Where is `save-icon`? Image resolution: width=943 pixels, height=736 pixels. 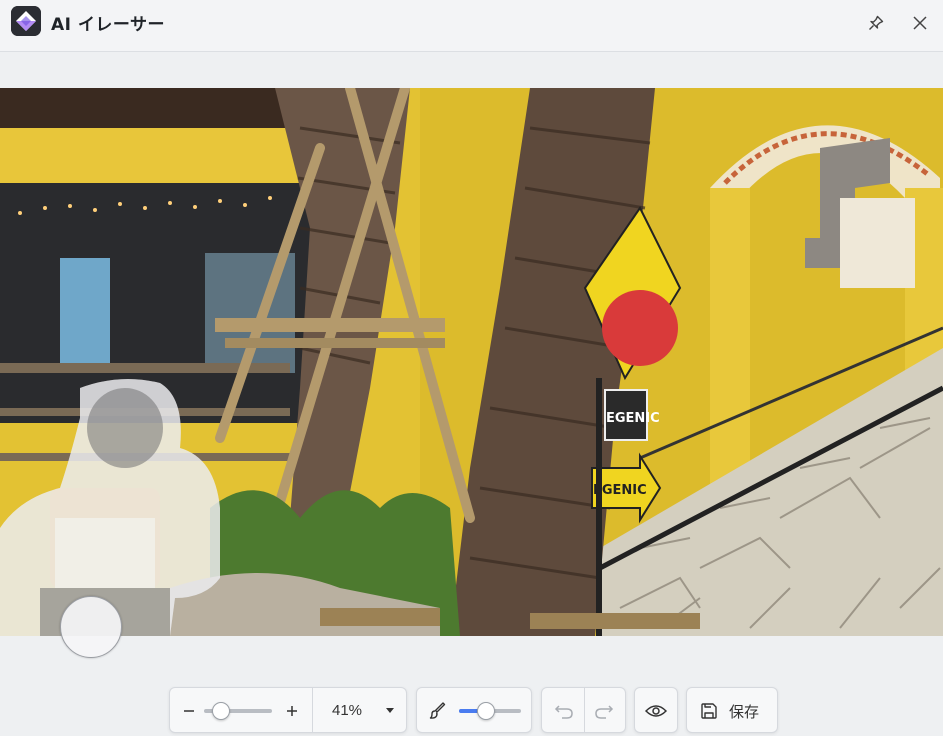 save-icon is located at coordinates (709, 711).